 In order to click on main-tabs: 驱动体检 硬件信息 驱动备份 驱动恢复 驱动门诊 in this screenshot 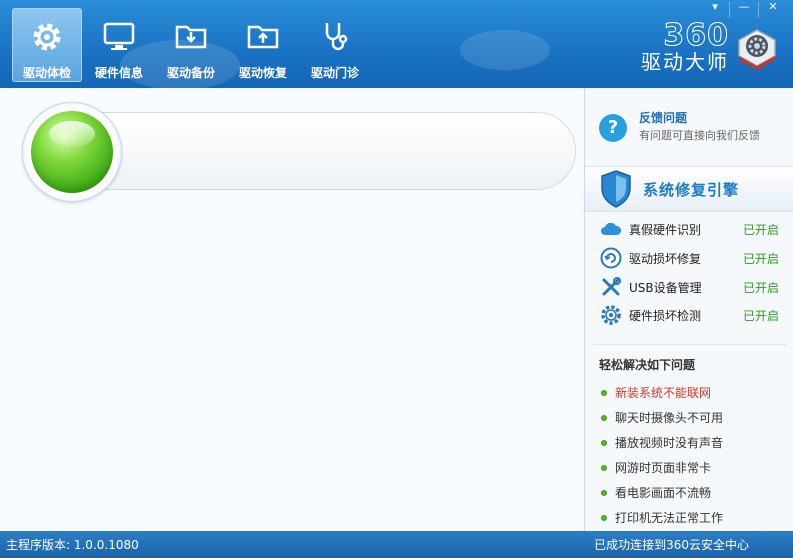, I will do `click(192, 45)`.